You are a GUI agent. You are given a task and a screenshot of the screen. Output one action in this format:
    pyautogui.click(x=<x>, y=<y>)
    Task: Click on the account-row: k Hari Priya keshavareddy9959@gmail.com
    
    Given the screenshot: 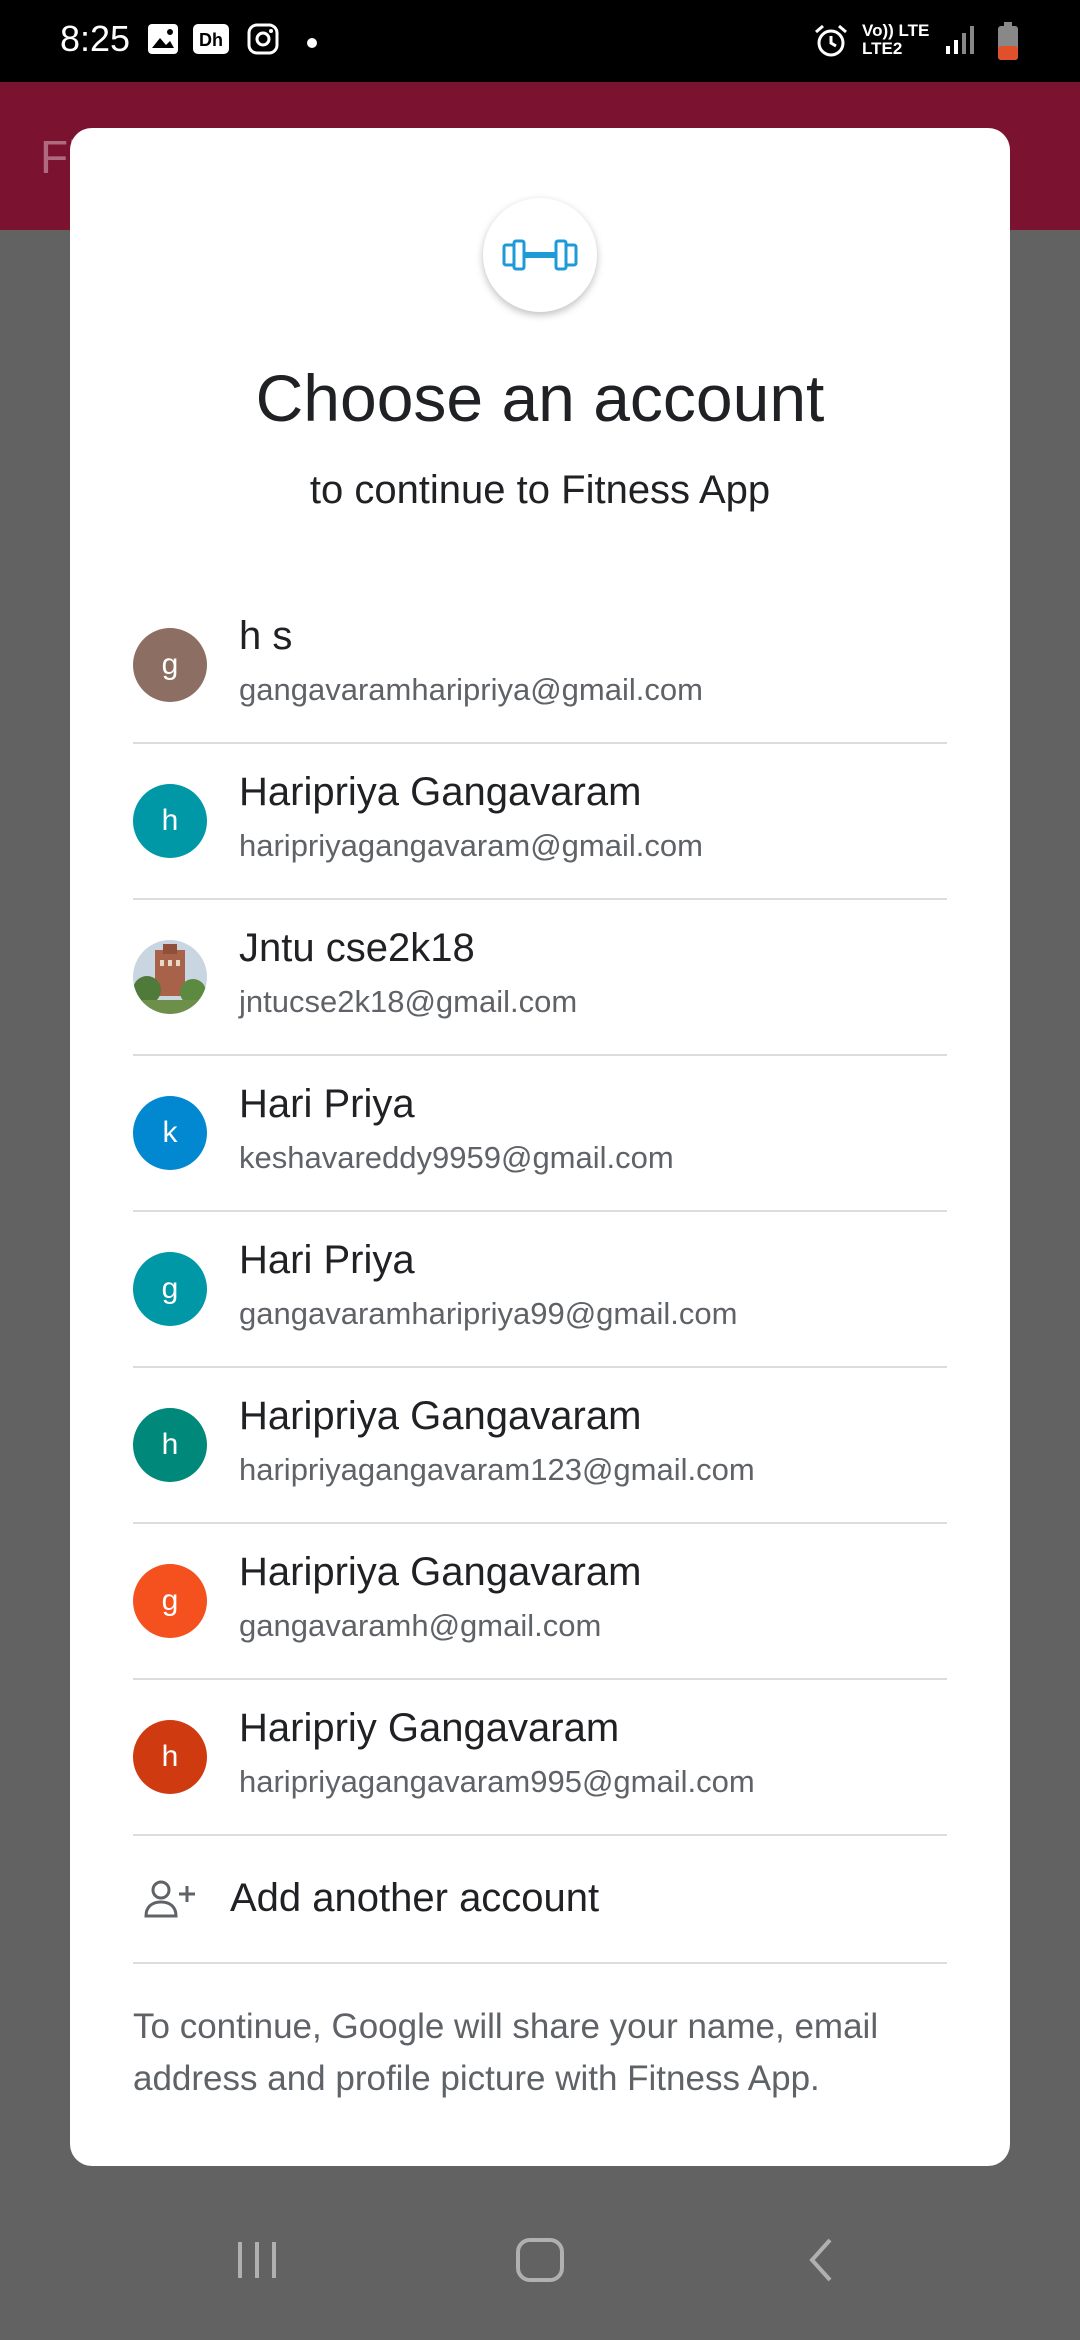 What is the action you would take?
    pyautogui.click(x=540, y=1134)
    